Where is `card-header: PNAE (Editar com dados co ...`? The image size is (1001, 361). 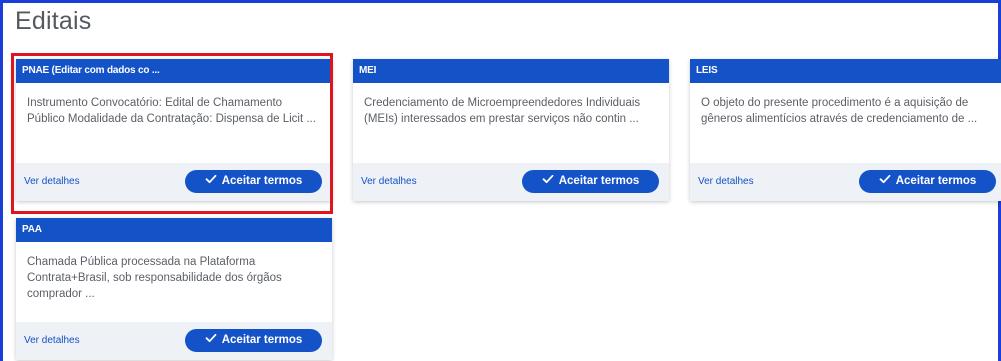
card-header: PNAE (Editar com dados co ... is located at coordinates (174, 71).